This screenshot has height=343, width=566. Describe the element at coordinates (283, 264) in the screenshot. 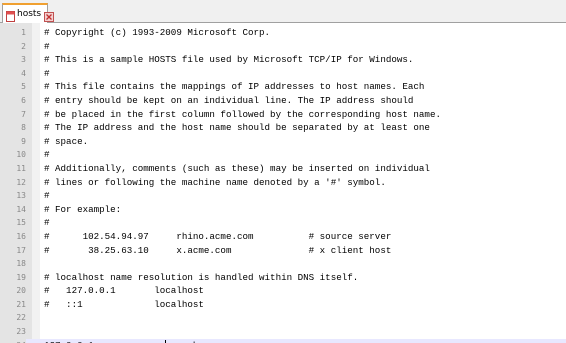

I see `editor-line: 18` at that location.